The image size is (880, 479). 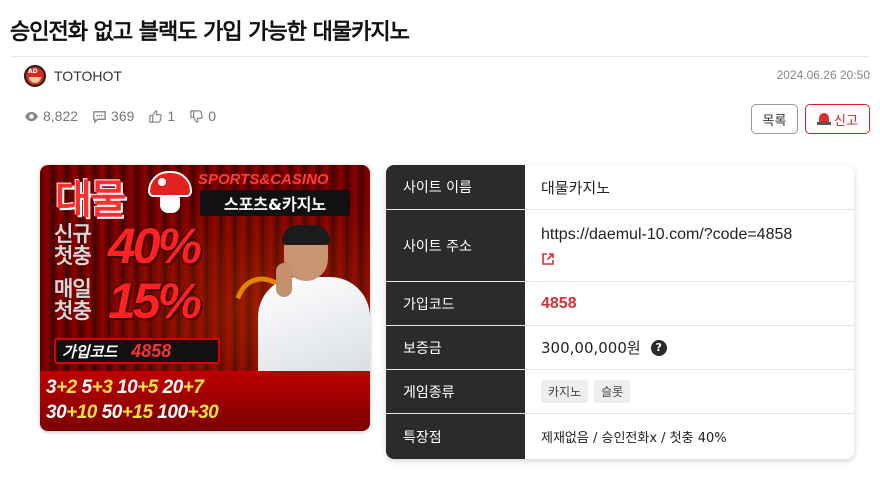 What do you see at coordinates (455, 436) in the screenshot?
I see `features-label: 특장점` at bounding box center [455, 436].